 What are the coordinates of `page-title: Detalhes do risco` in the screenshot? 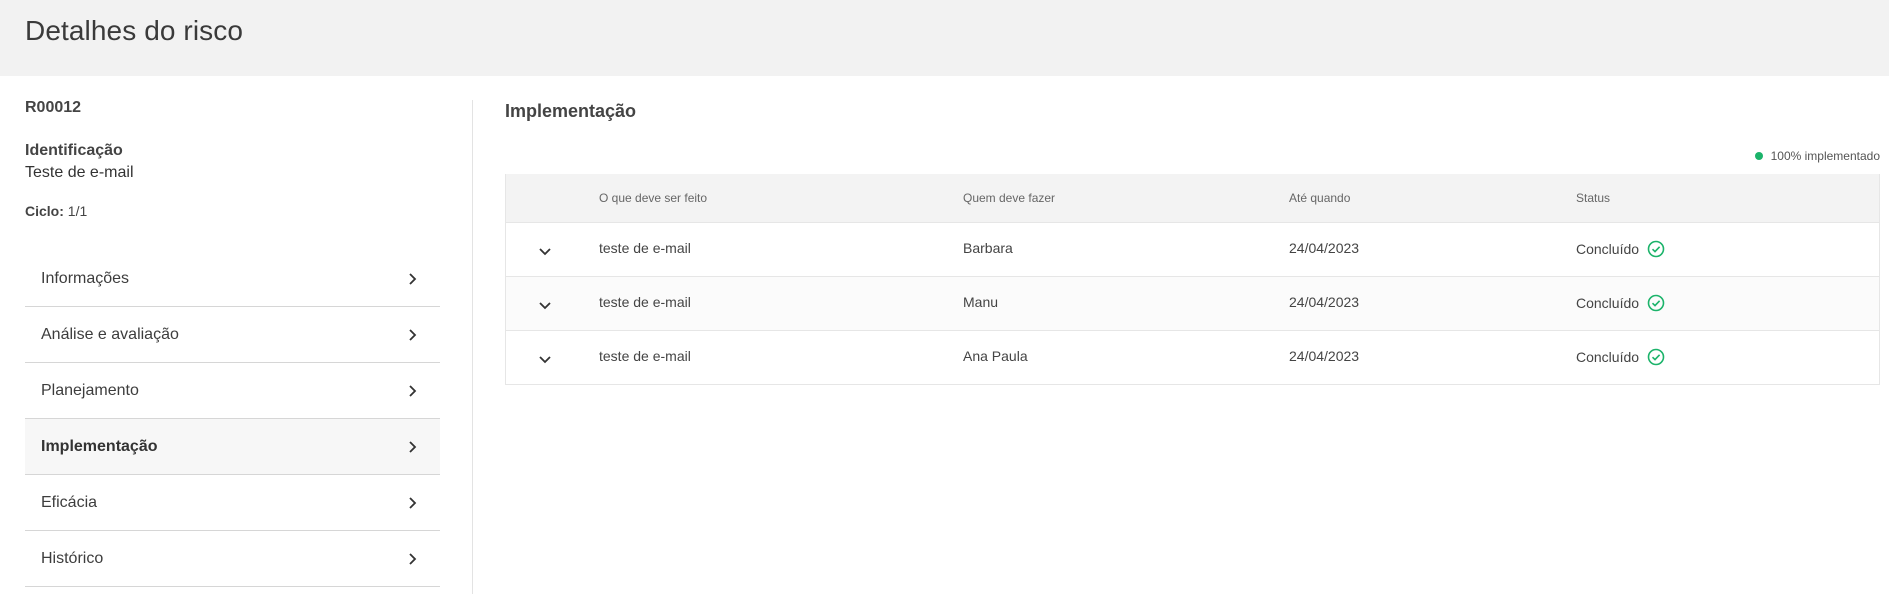 It's located at (134, 30).